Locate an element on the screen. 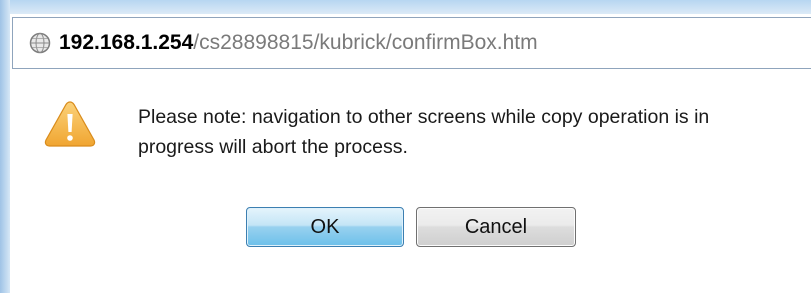  warning-icon is located at coordinates (70, 124).